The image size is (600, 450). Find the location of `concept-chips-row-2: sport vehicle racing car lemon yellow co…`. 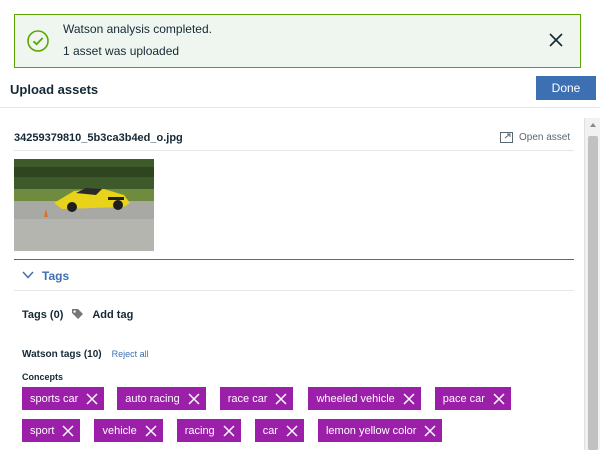

concept-chips-row-2: sport vehicle racing car lemon yellow co… is located at coordinates (232, 430).